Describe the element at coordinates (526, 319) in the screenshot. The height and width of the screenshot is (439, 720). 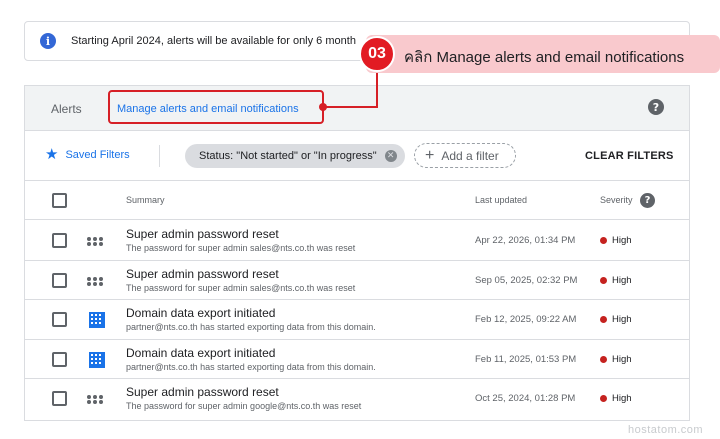
I see `last-updated: Feb 12, 2025, 09:22 AM` at that location.